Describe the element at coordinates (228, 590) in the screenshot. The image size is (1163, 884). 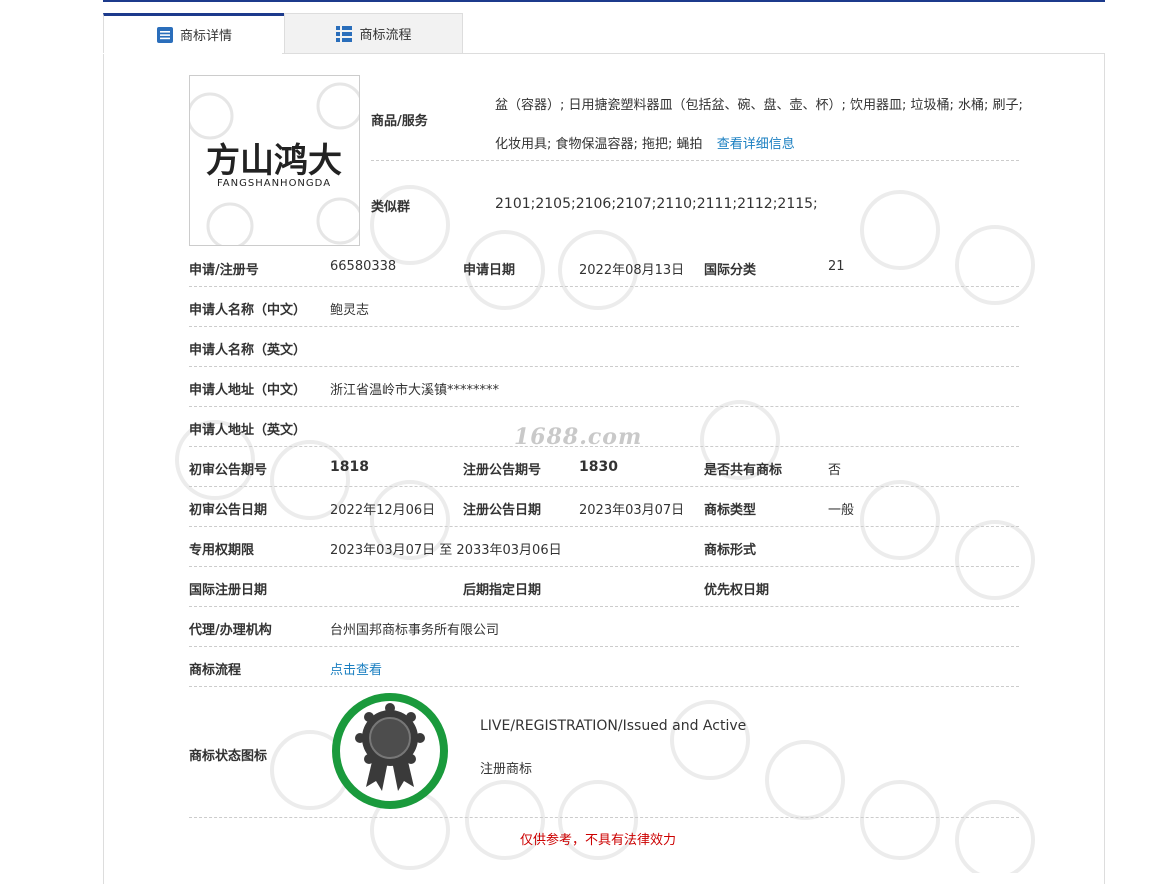
I see `intl-reg-date-label: 国际注册日期` at that location.